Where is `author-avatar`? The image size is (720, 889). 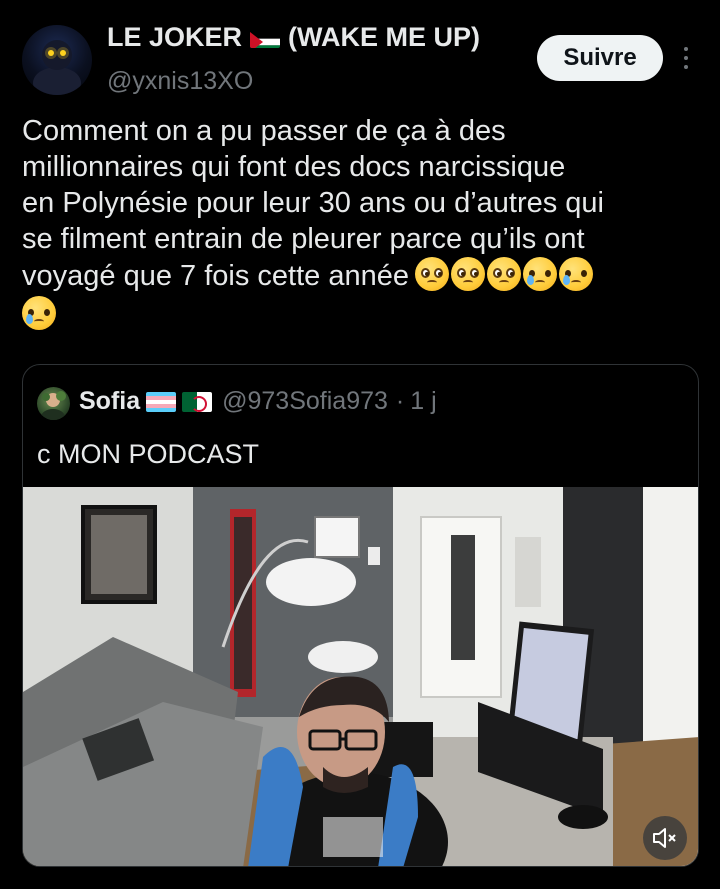 author-avatar is located at coordinates (57, 60).